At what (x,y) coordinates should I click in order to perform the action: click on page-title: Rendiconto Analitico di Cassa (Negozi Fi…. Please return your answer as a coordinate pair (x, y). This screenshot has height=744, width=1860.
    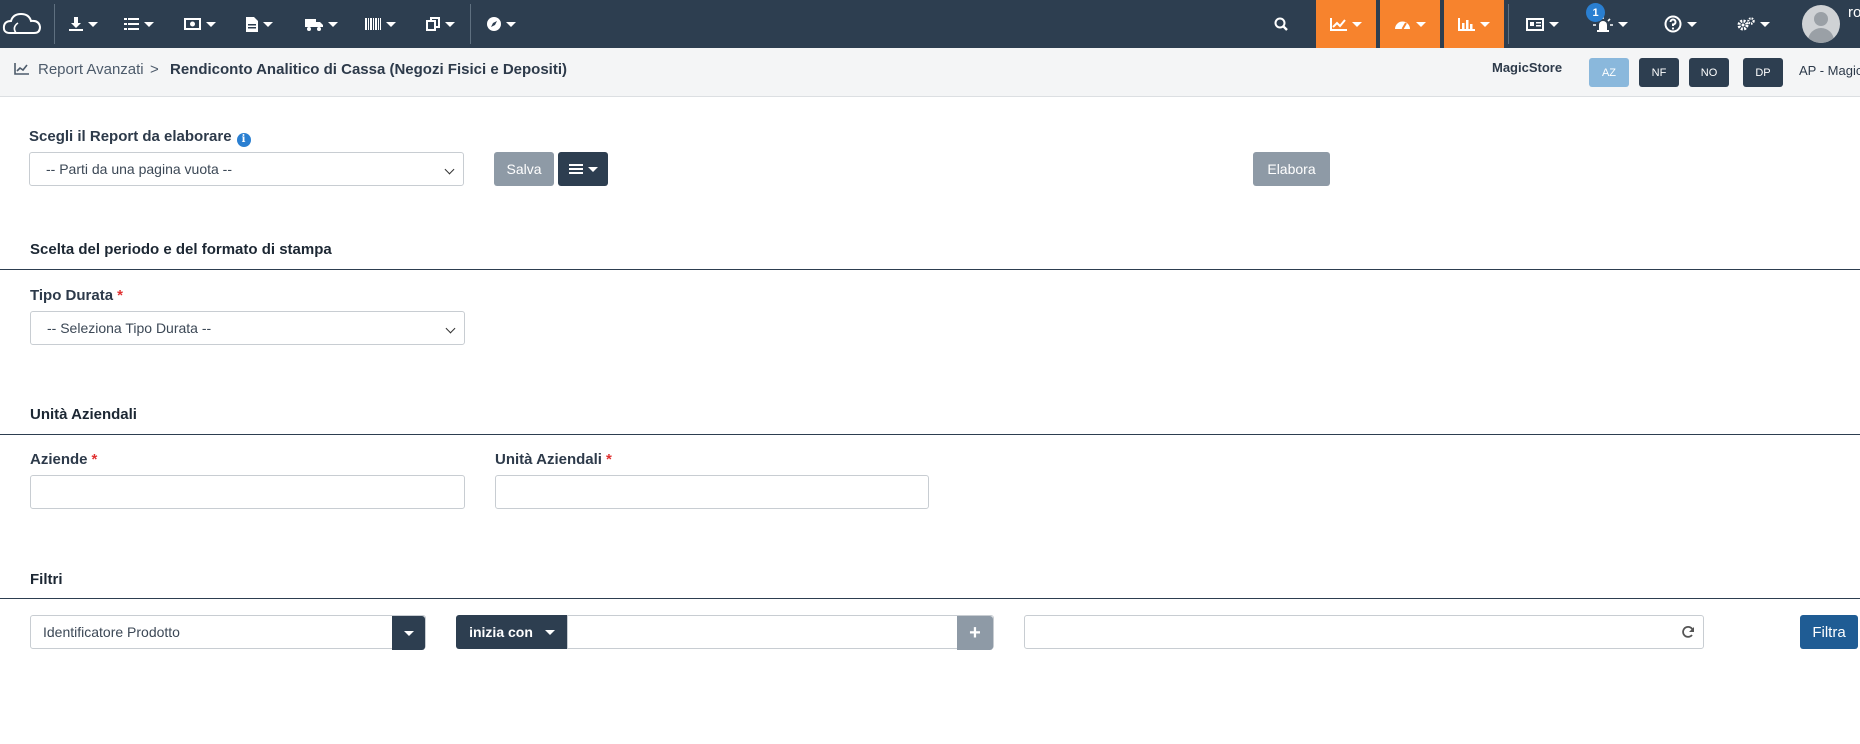
    Looking at the image, I should click on (369, 69).